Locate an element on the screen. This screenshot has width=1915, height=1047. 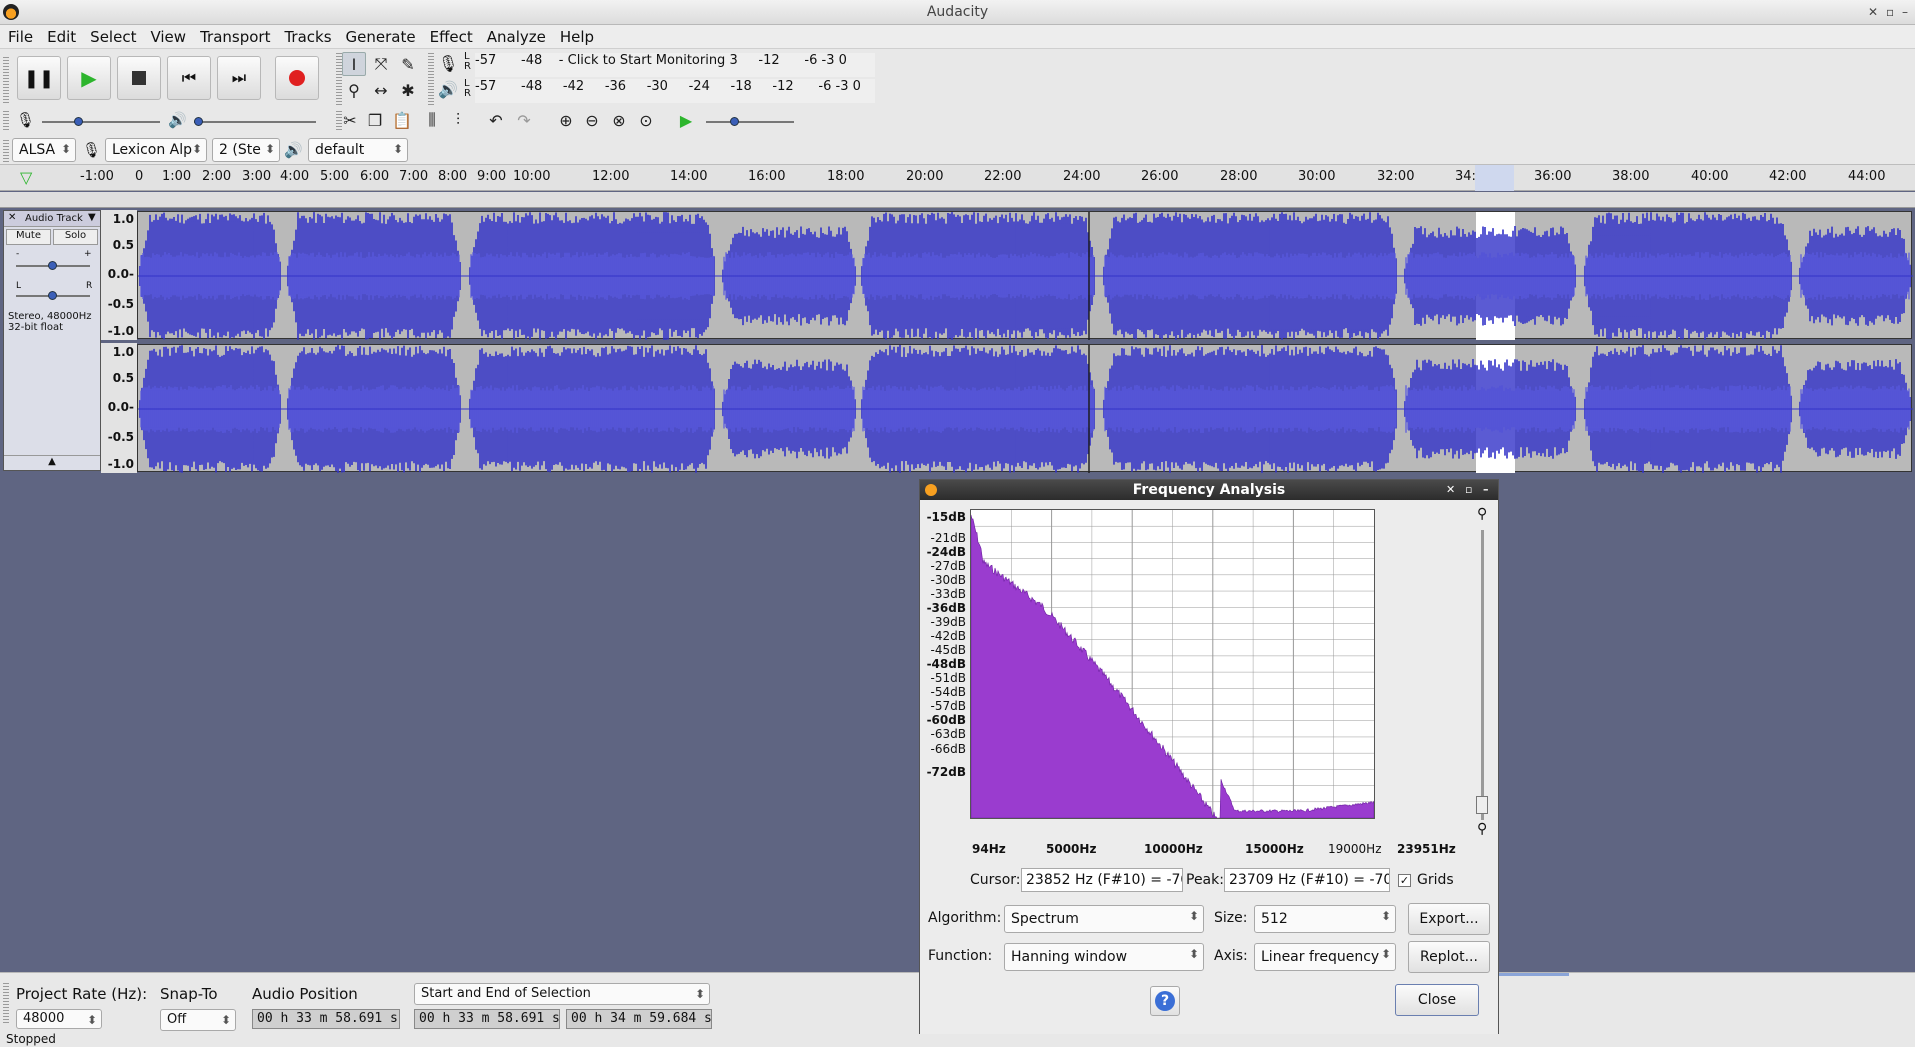
selection-mode-combo: Start and End of Selection is located at coordinates (562, 994).